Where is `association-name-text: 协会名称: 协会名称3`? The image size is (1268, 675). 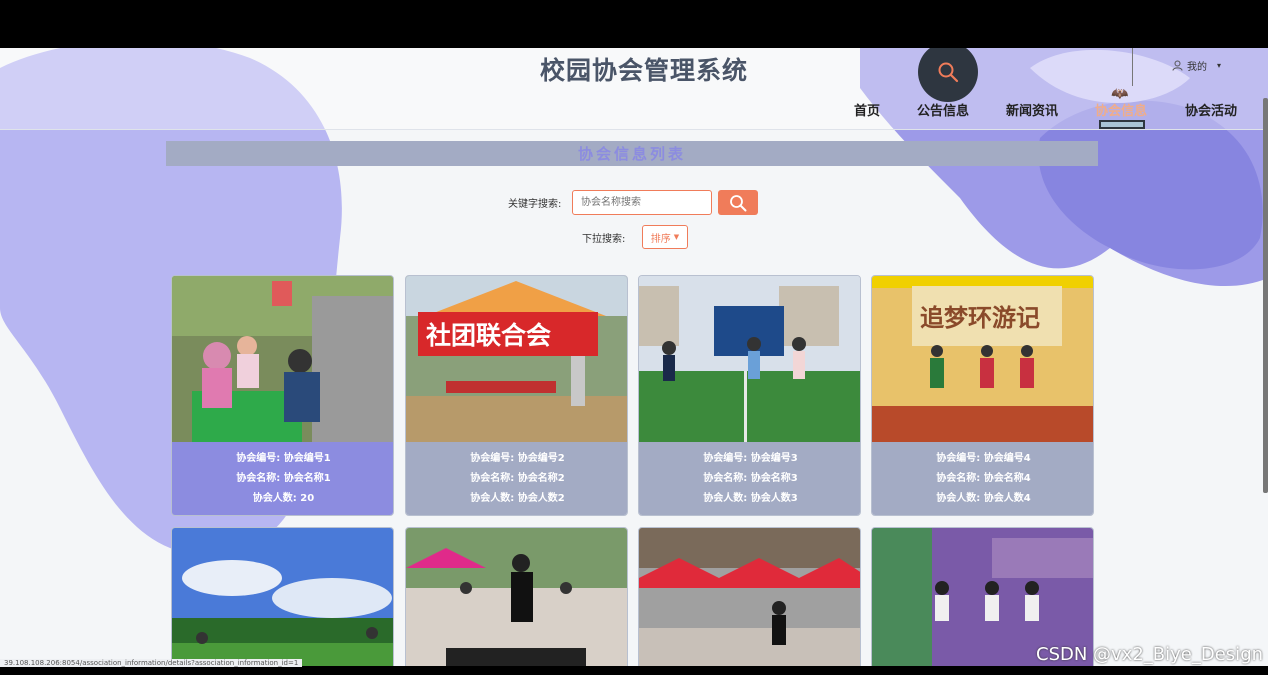
association-name-text: 协会名称: 协会名称3 is located at coordinates (750, 478).